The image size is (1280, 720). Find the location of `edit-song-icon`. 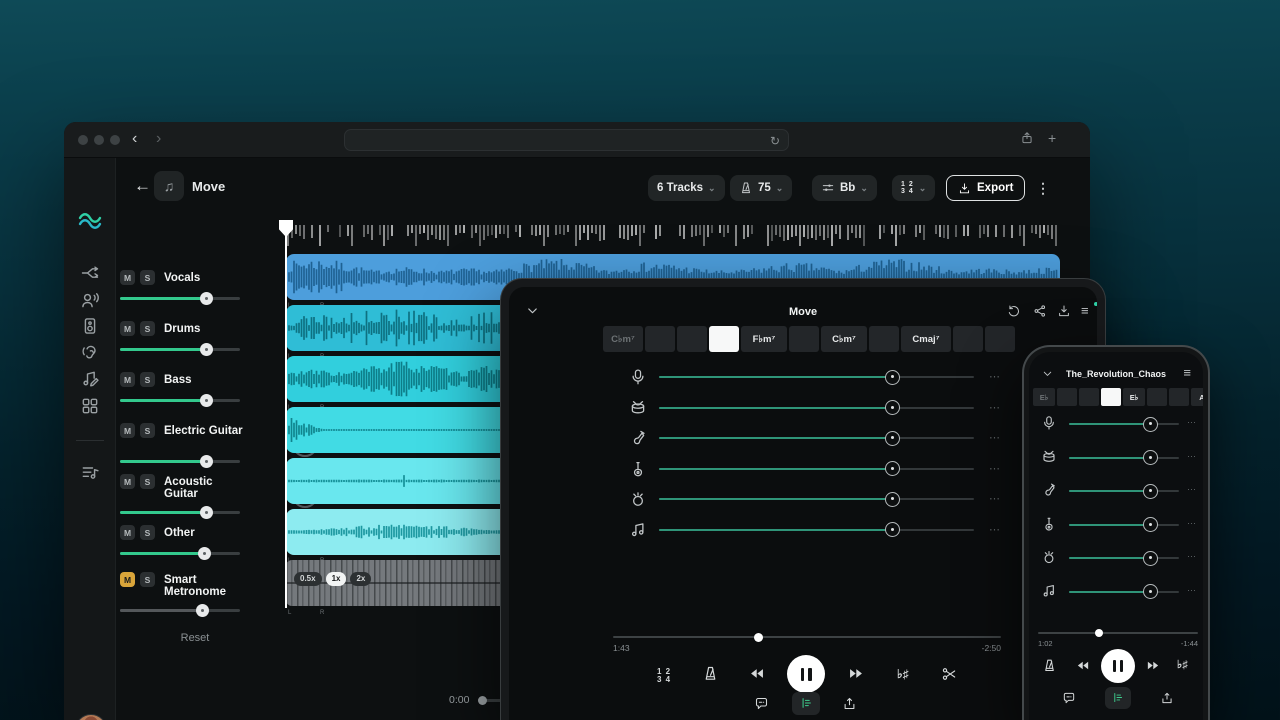

edit-song-icon is located at coordinates (90, 379).